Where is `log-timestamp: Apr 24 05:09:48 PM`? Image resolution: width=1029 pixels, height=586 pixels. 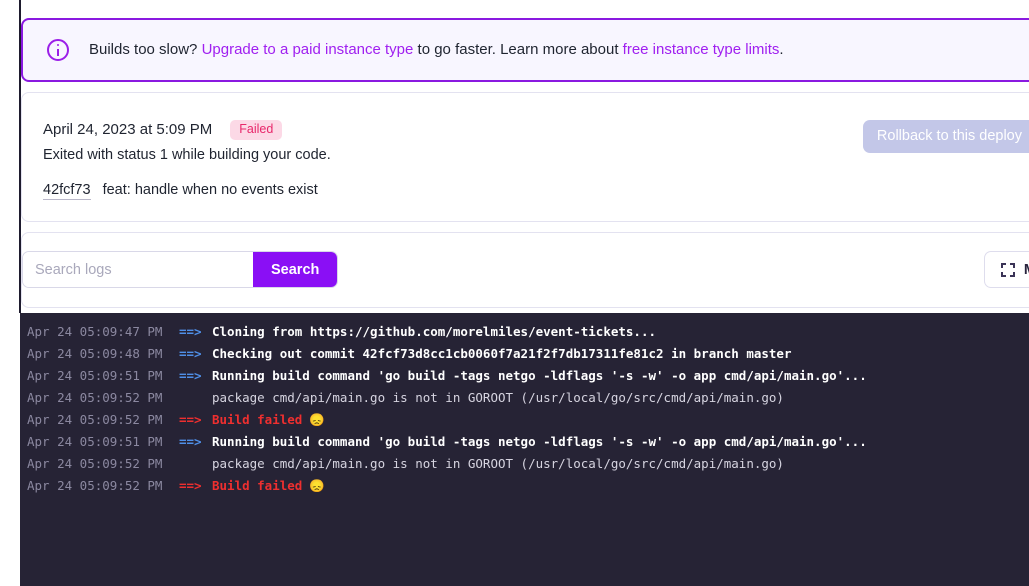
log-timestamp: Apr 24 05:09:48 PM is located at coordinates (95, 353).